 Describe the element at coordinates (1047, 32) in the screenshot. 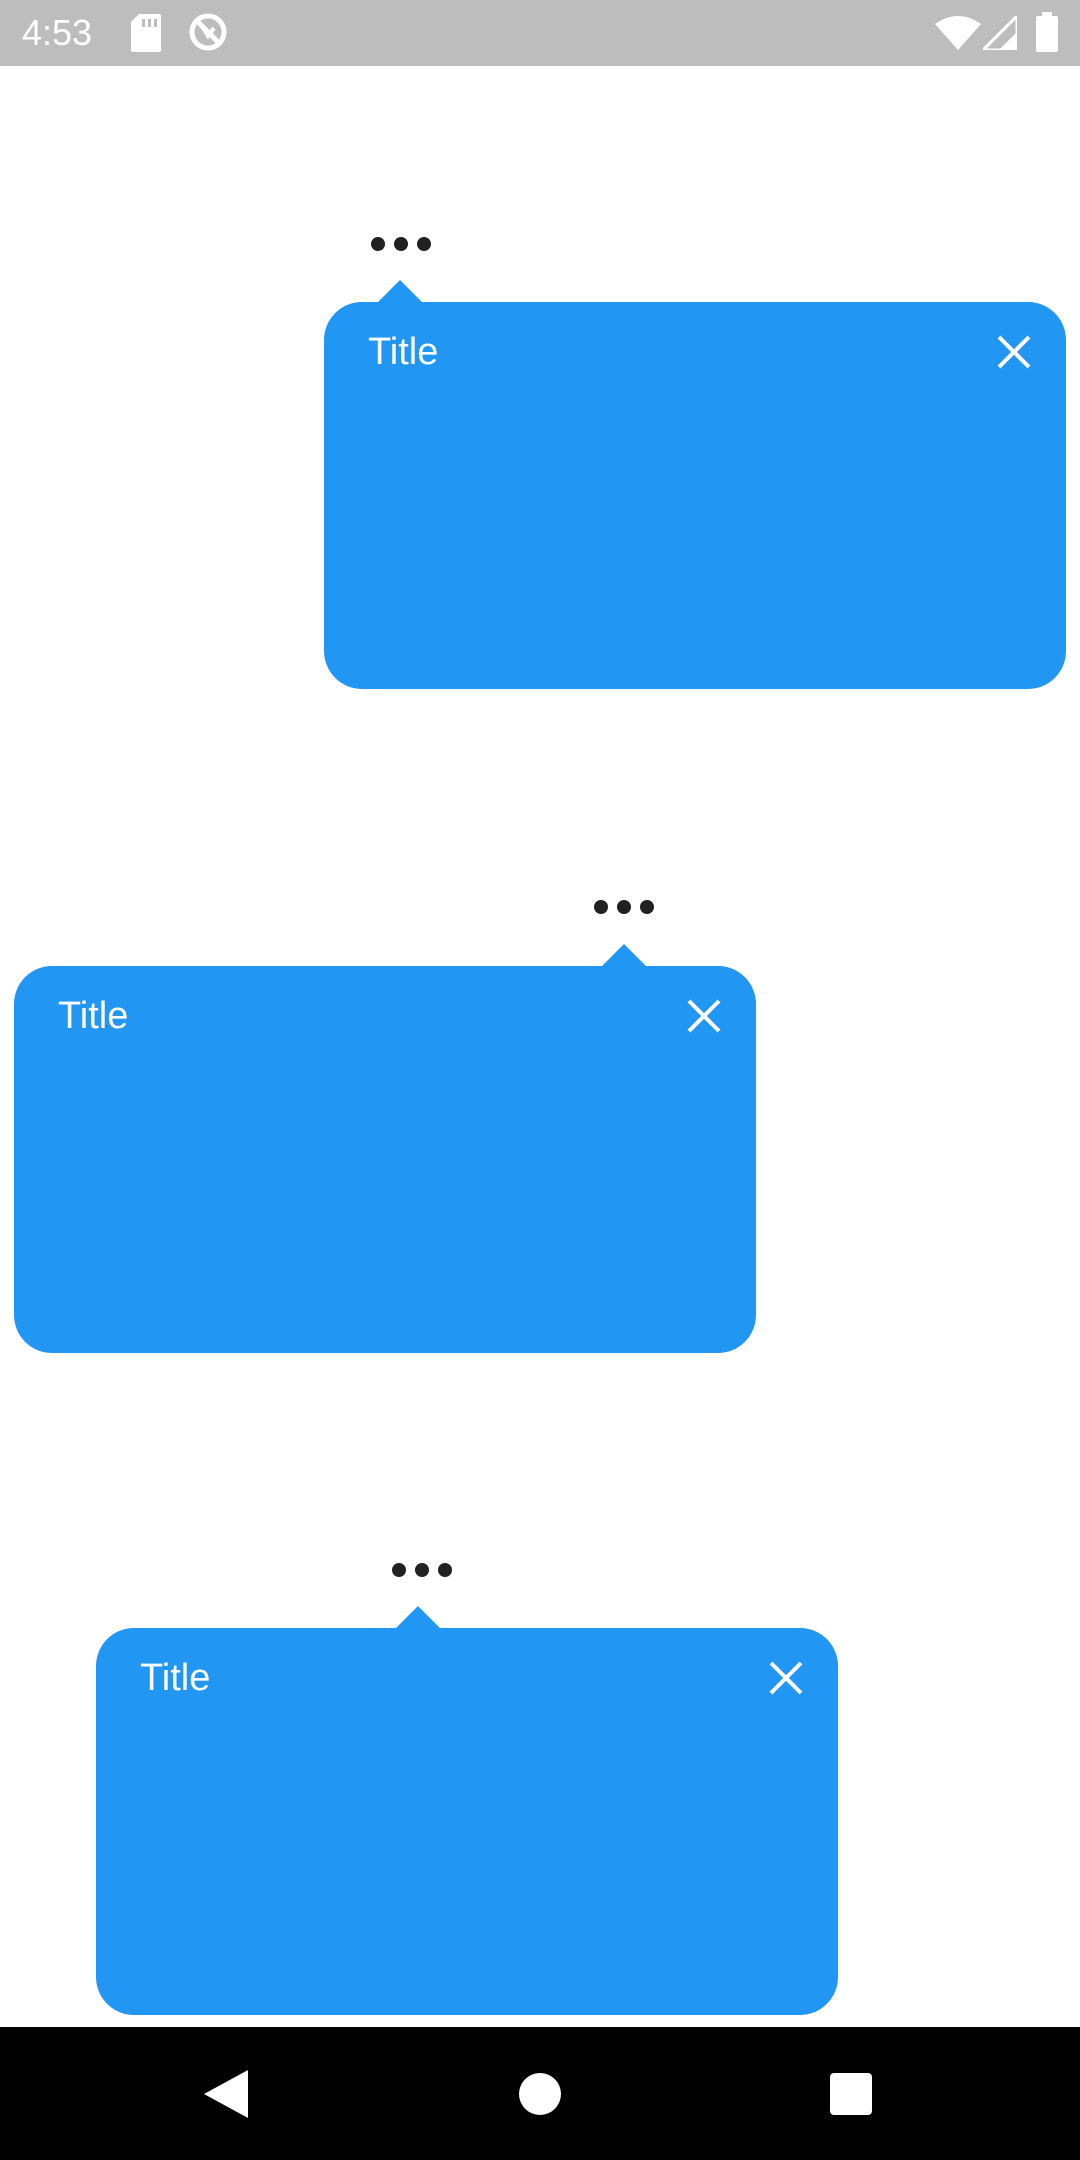

I see `battery-icon` at that location.